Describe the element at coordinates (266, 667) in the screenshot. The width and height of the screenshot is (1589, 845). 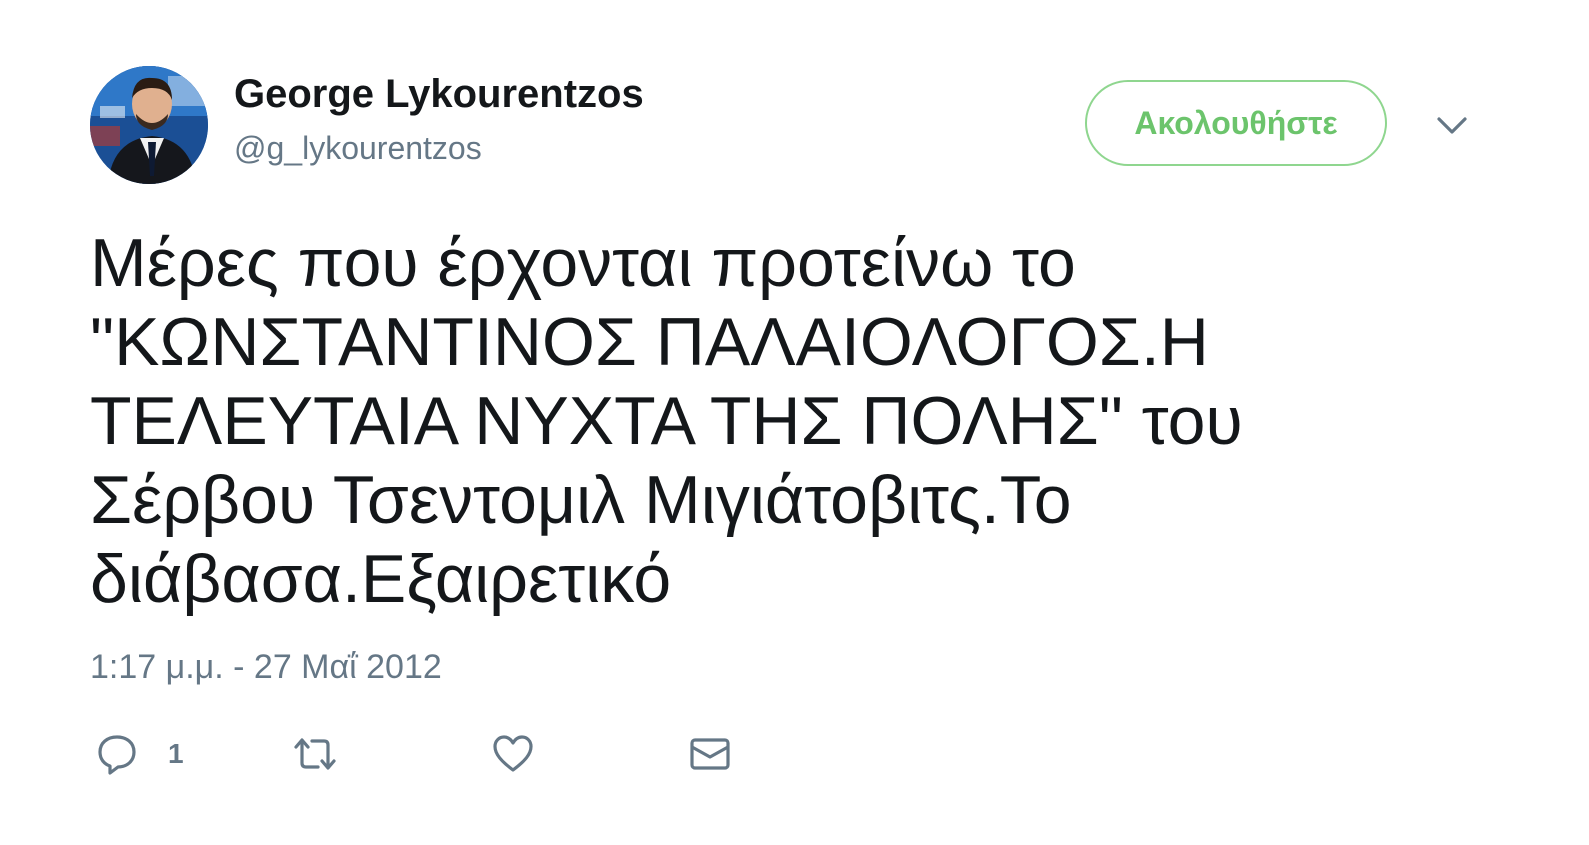
I see `tweet-timestamp: 1:17 μ.μ. - 27 Μαΐ 2012` at that location.